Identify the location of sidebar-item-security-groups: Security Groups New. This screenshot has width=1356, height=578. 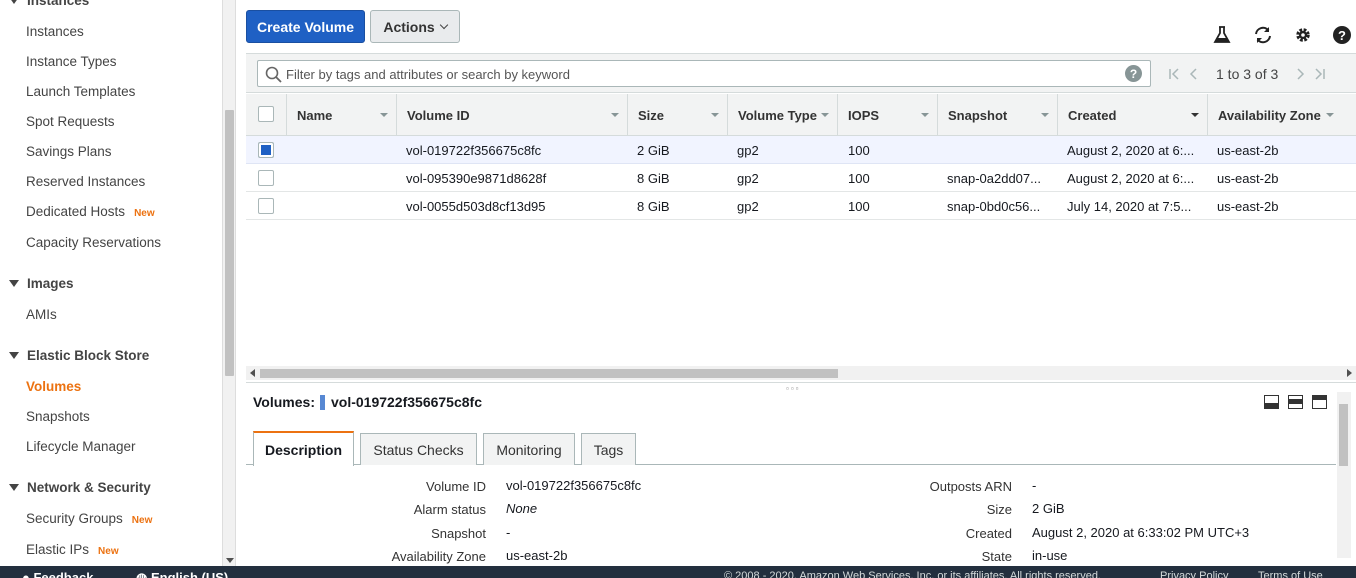
(89, 518).